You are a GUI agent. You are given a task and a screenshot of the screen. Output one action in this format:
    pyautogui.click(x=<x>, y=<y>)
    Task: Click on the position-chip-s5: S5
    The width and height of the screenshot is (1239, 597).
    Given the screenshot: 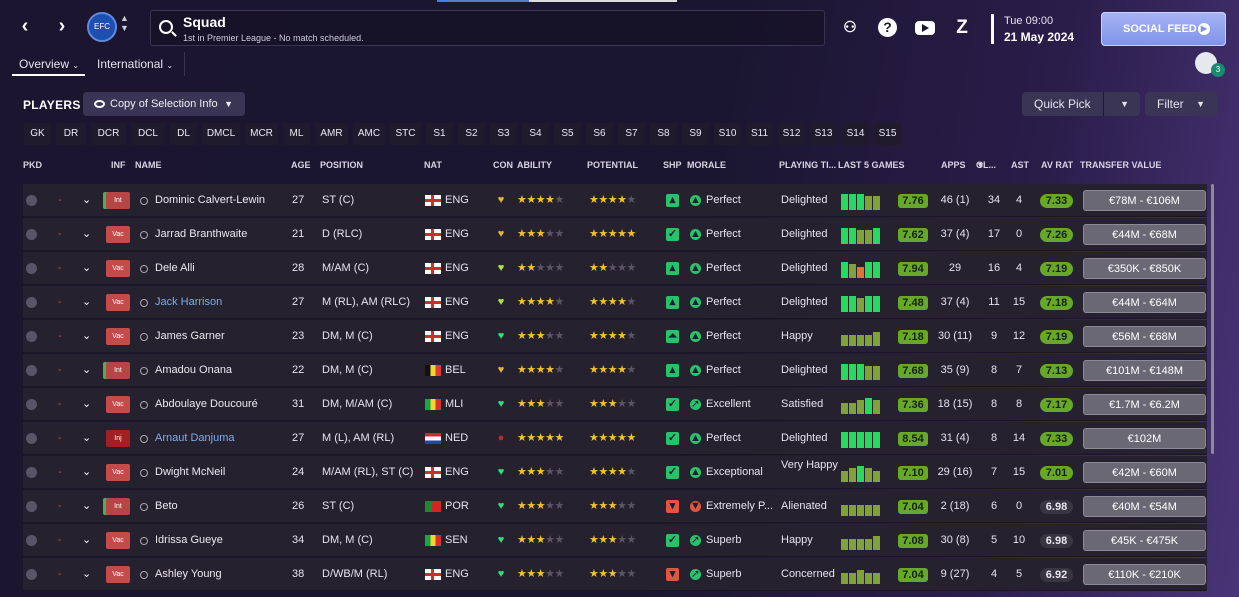 What is the action you would take?
    pyautogui.click(x=567, y=134)
    